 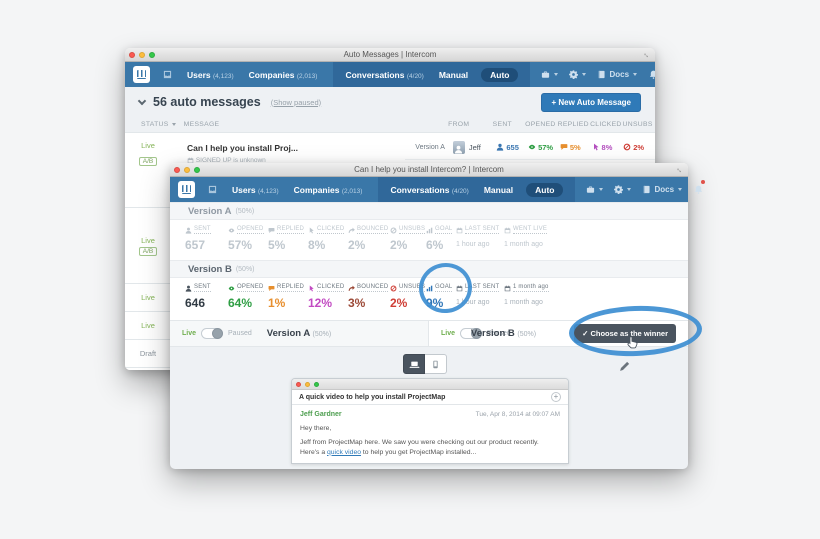 What do you see at coordinates (344, 452) in the screenshot?
I see `quick-video-link: quick video` at bounding box center [344, 452].